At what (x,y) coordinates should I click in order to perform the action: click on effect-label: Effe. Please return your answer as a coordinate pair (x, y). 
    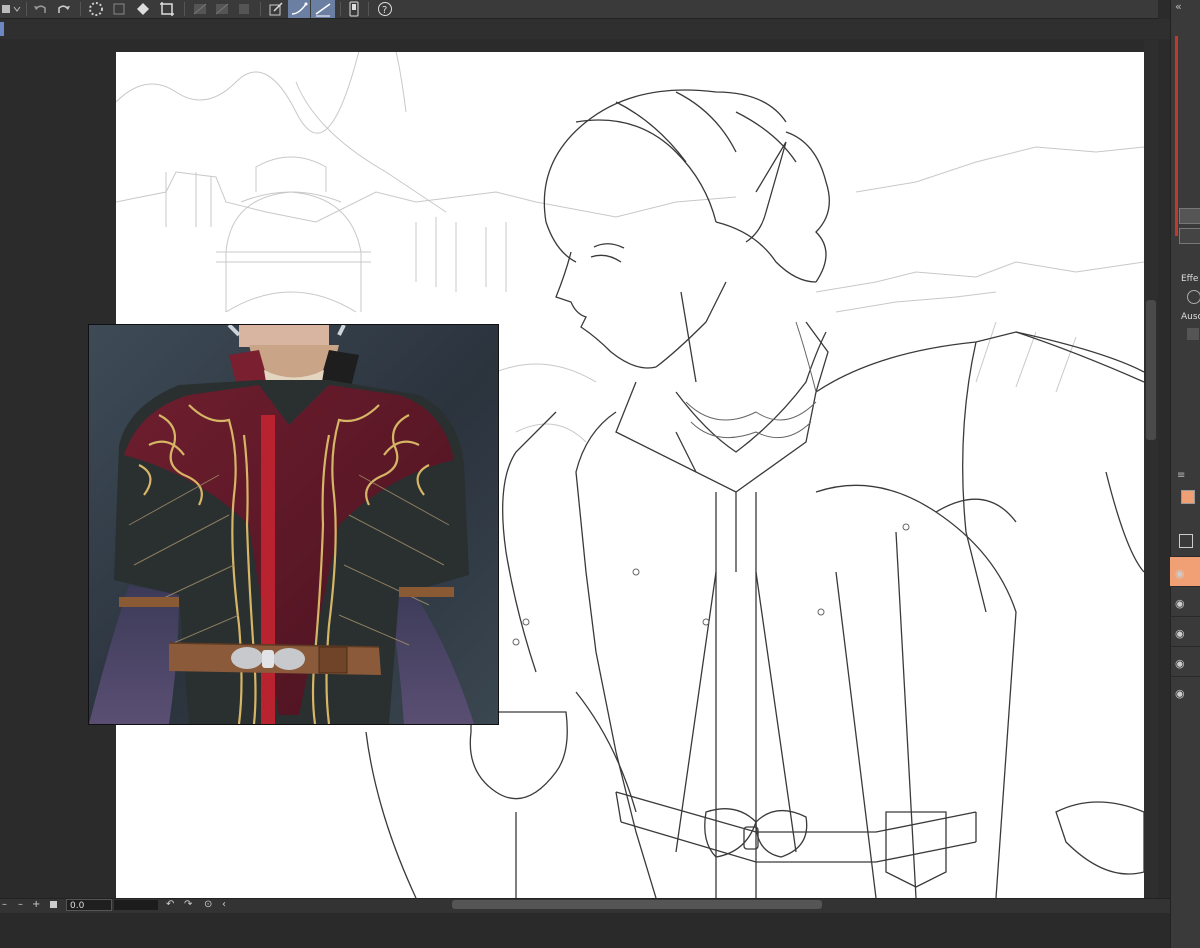
    Looking at the image, I should click on (1190, 279).